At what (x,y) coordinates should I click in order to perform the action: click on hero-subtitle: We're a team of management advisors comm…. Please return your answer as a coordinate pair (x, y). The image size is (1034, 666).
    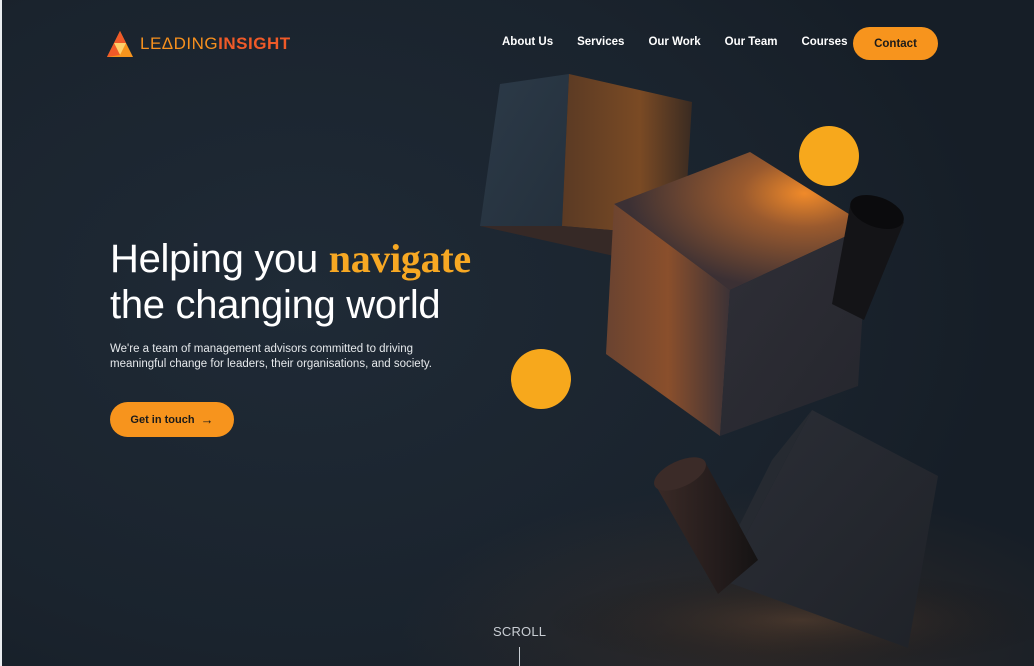
    Looking at the image, I should click on (271, 356).